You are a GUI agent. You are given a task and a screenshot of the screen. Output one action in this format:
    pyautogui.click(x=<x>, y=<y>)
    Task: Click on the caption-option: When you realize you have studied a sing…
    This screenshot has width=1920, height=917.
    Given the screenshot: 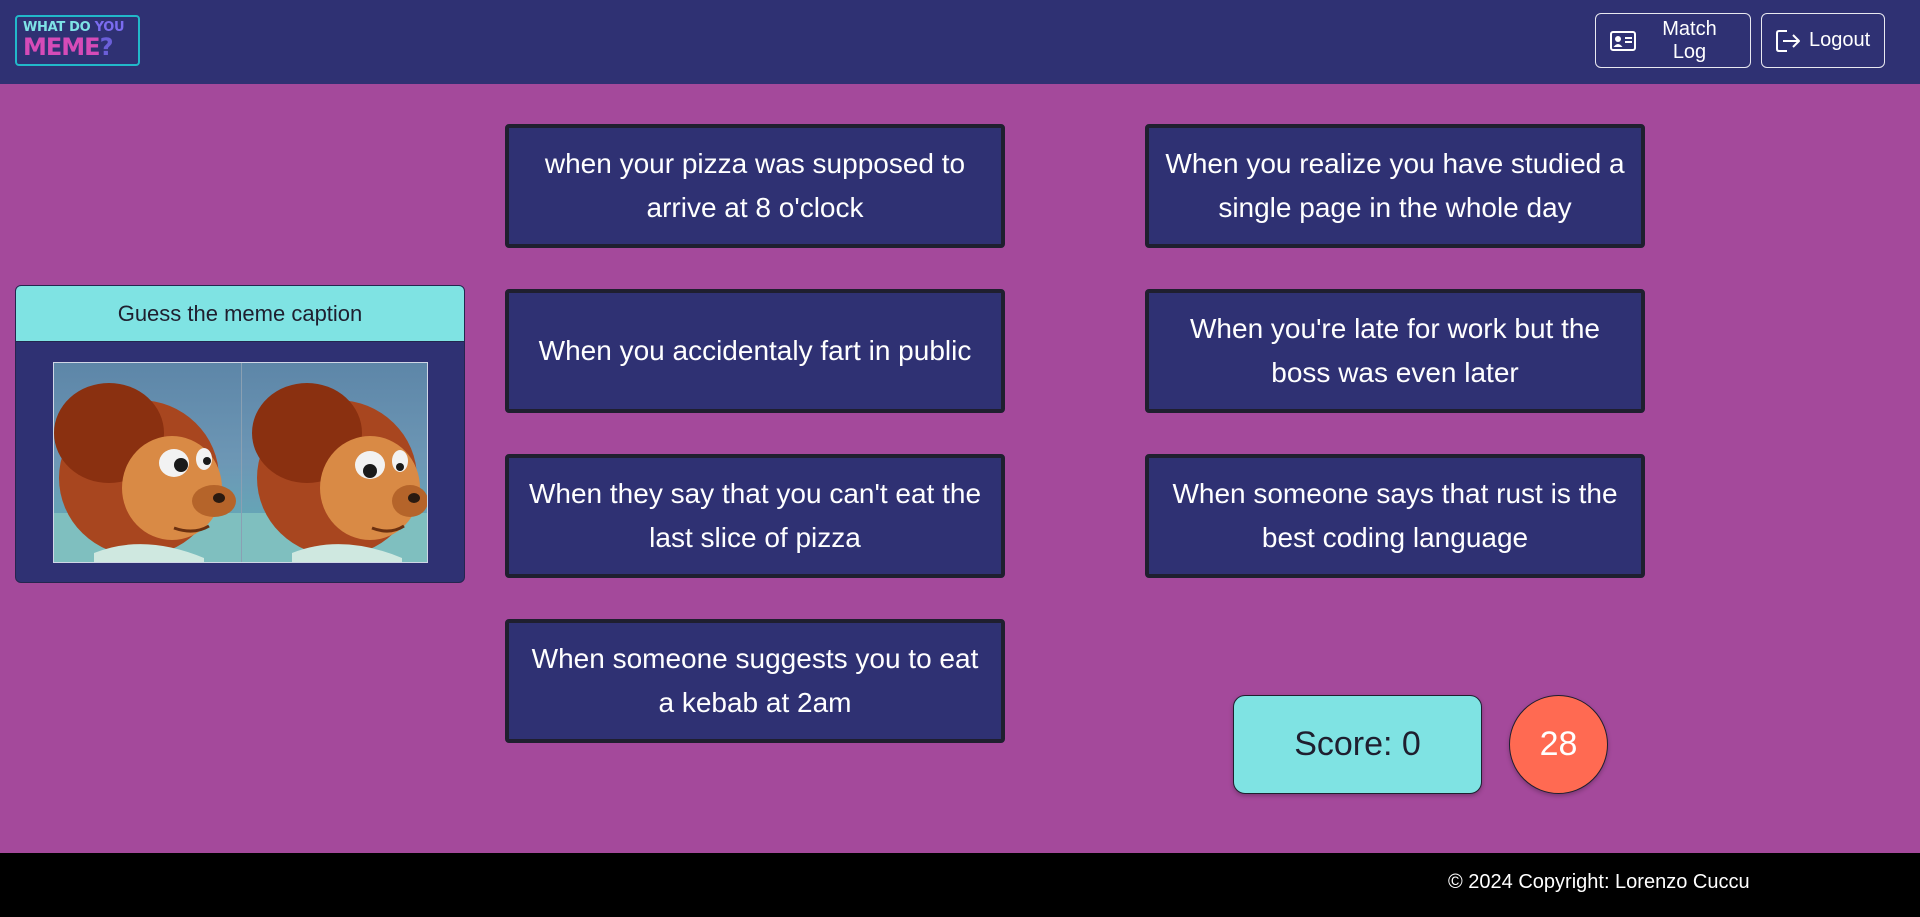 What is the action you would take?
    pyautogui.click(x=1395, y=186)
    